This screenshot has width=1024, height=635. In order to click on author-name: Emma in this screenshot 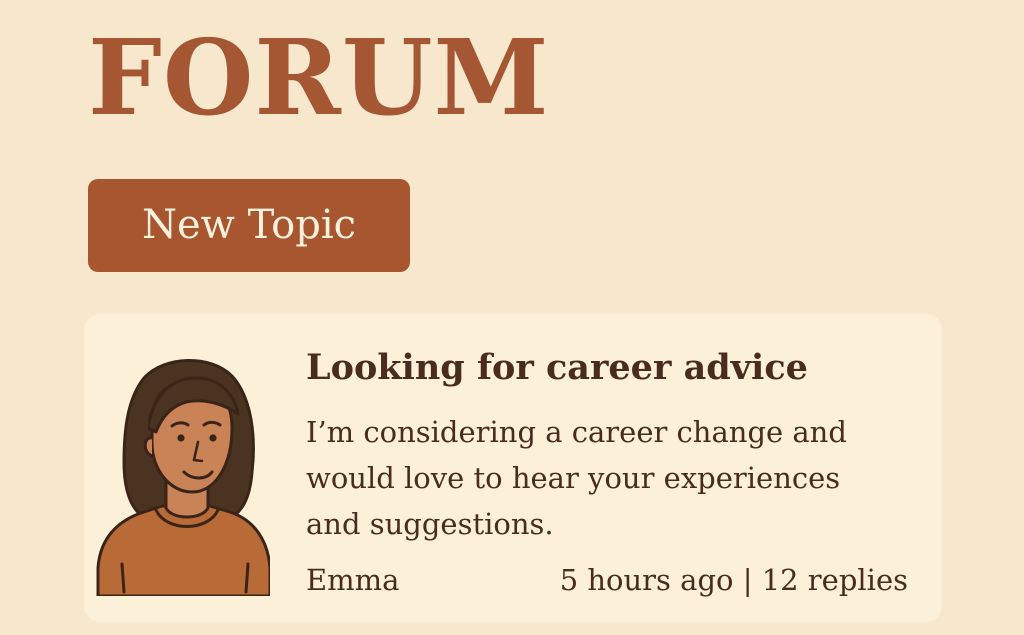, I will do `click(352, 580)`.